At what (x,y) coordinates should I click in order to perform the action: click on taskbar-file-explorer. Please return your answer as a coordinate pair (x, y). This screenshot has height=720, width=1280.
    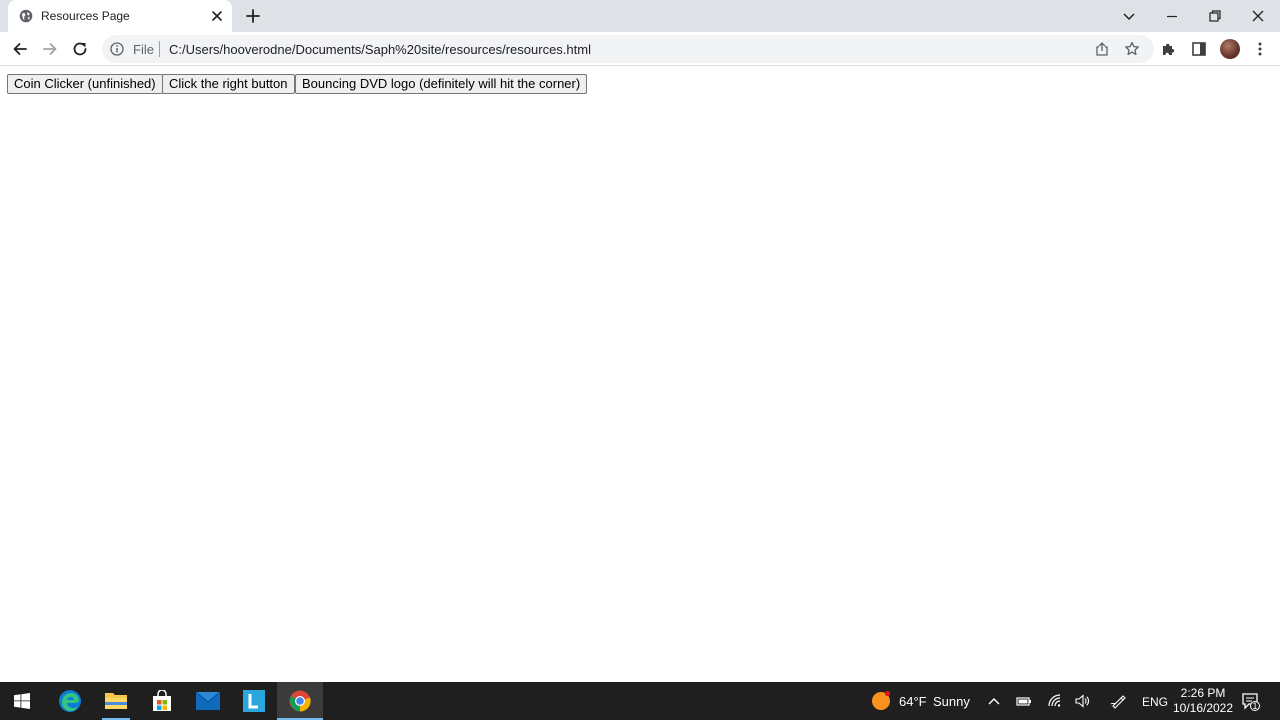
    Looking at the image, I should click on (116, 701).